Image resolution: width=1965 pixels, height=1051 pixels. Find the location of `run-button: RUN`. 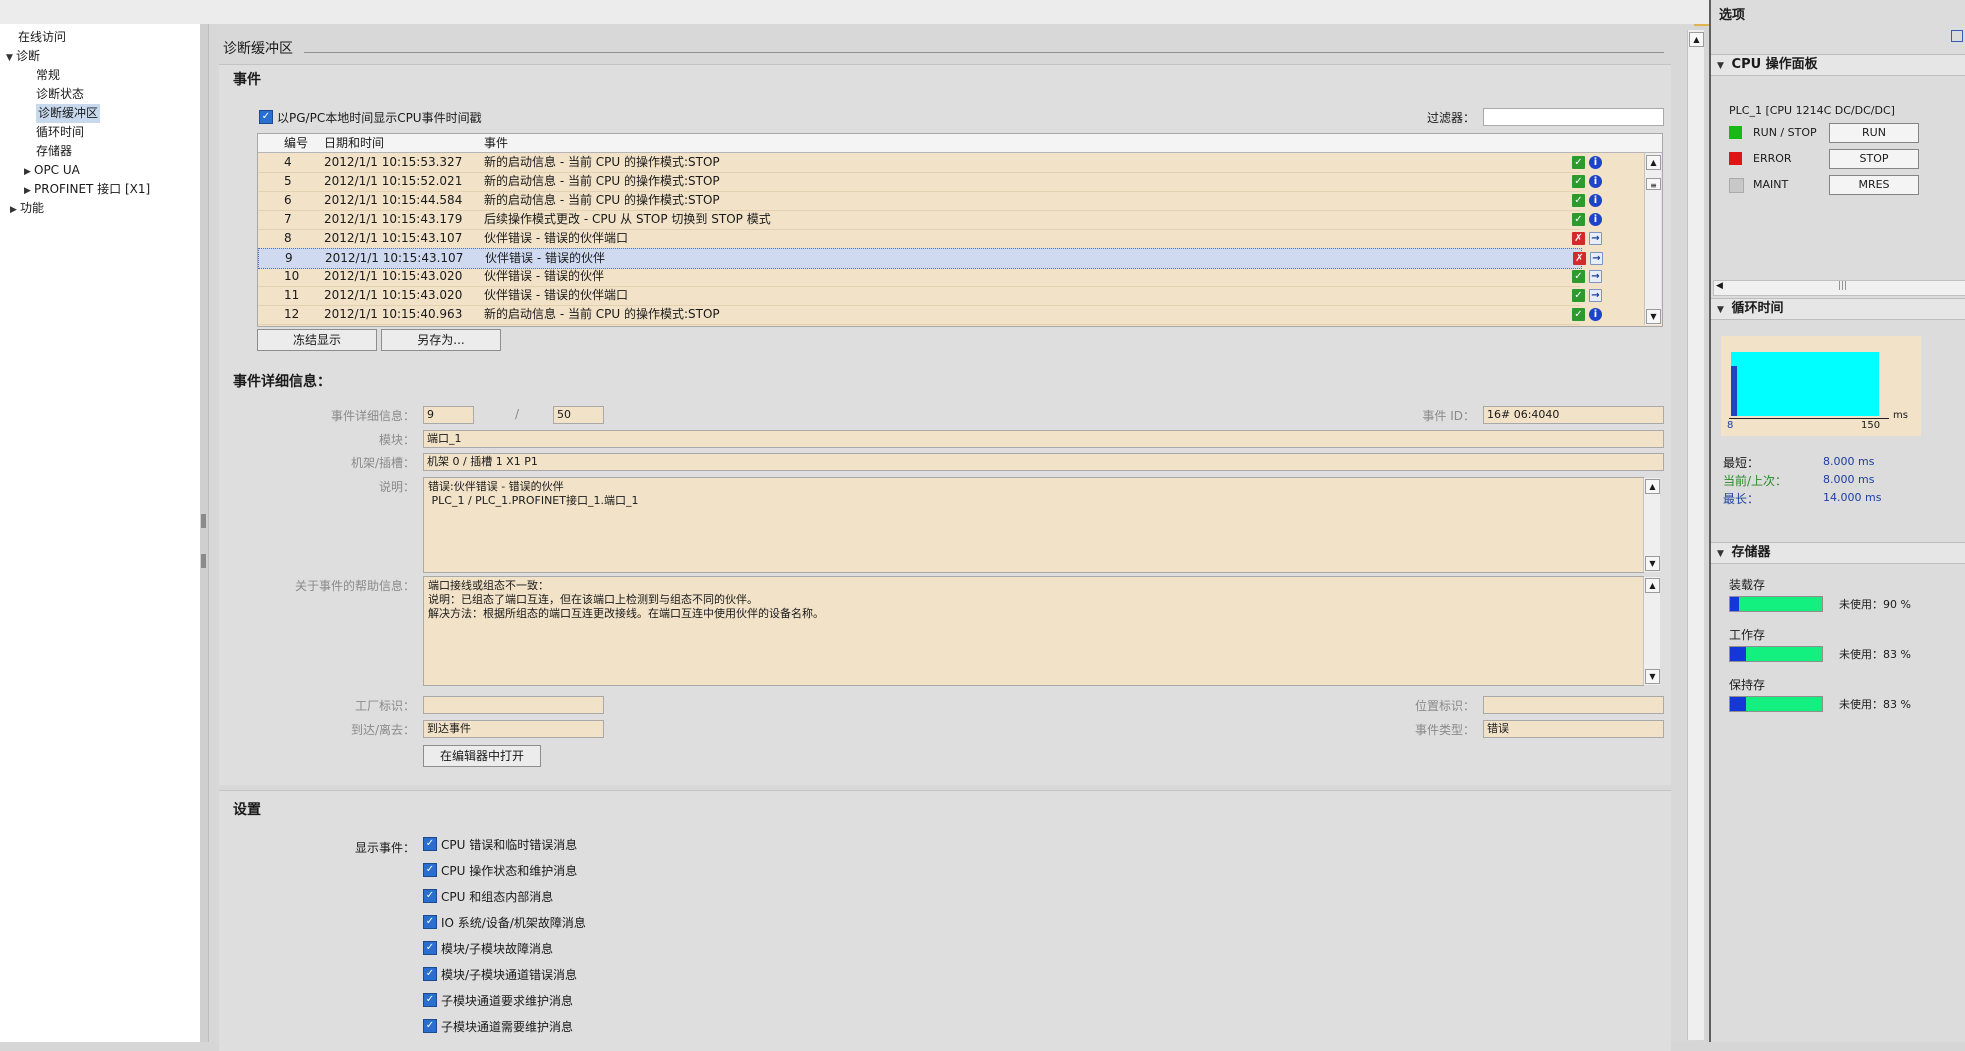

run-button: RUN is located at coordinates (1874, 133).